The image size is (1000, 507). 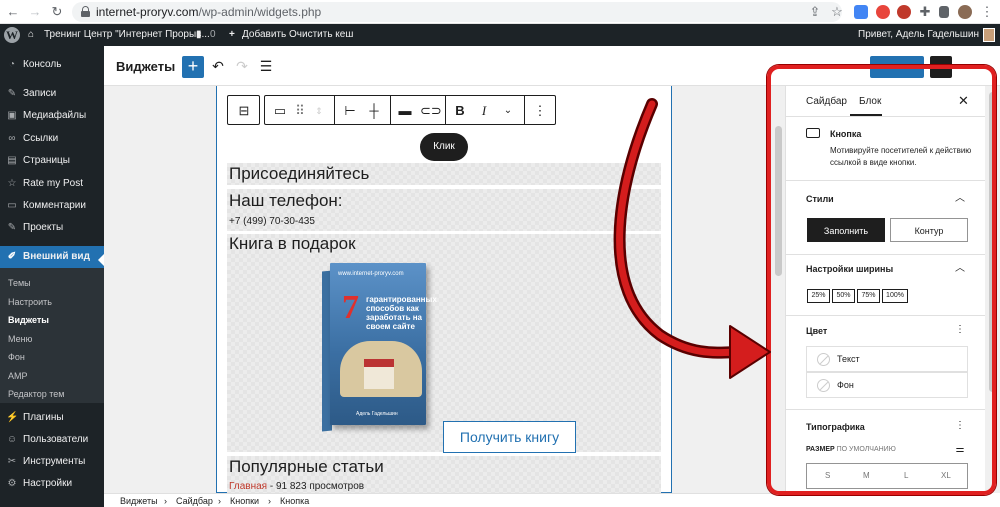 What do you see at coordinates (57, 12) in the screenshot?
I see `reload-icon: ↻` at bounding box center [57, 12].